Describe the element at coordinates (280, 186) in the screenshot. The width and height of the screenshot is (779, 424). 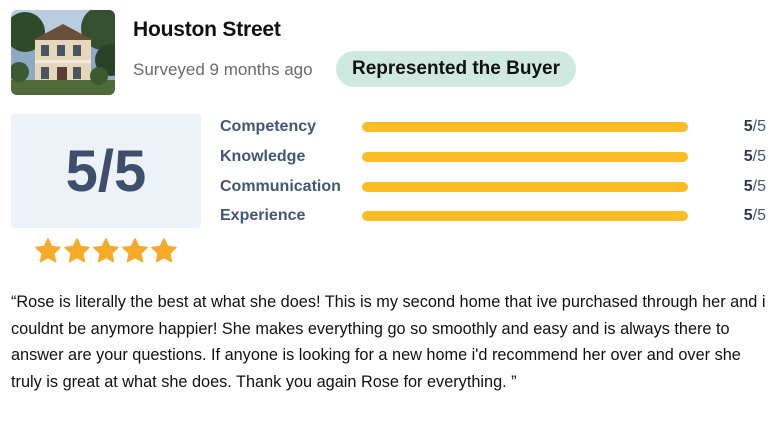
I see `rating-label: Communication` at that location.